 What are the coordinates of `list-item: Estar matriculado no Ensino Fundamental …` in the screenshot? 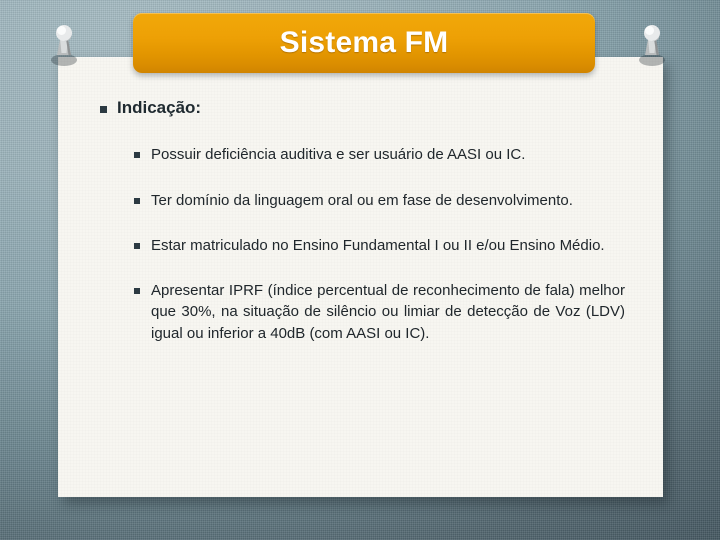 It's located at (379, 245).